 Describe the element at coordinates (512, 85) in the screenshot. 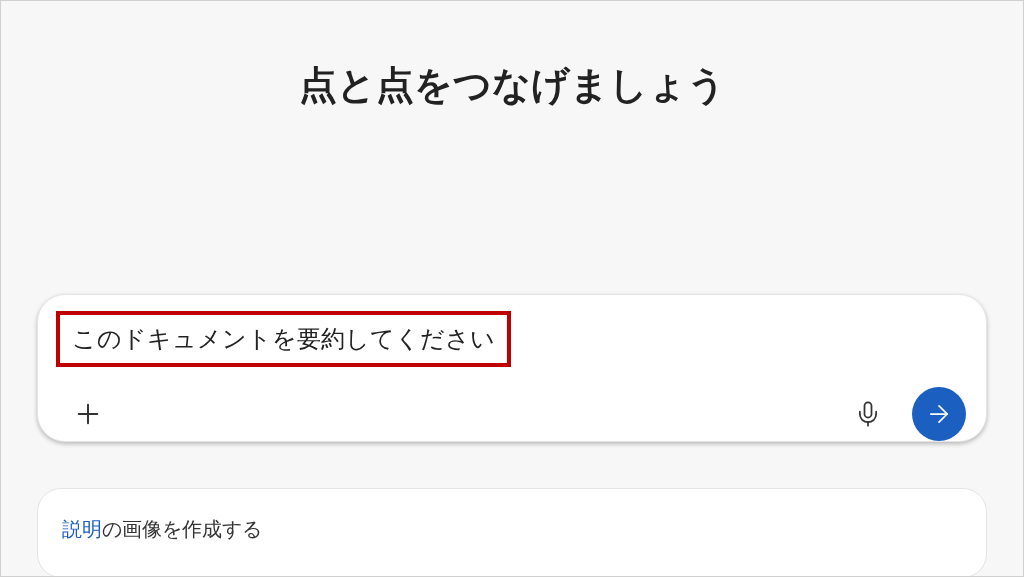

I see `page-heading: 点と点をつなげましょう` at that location.